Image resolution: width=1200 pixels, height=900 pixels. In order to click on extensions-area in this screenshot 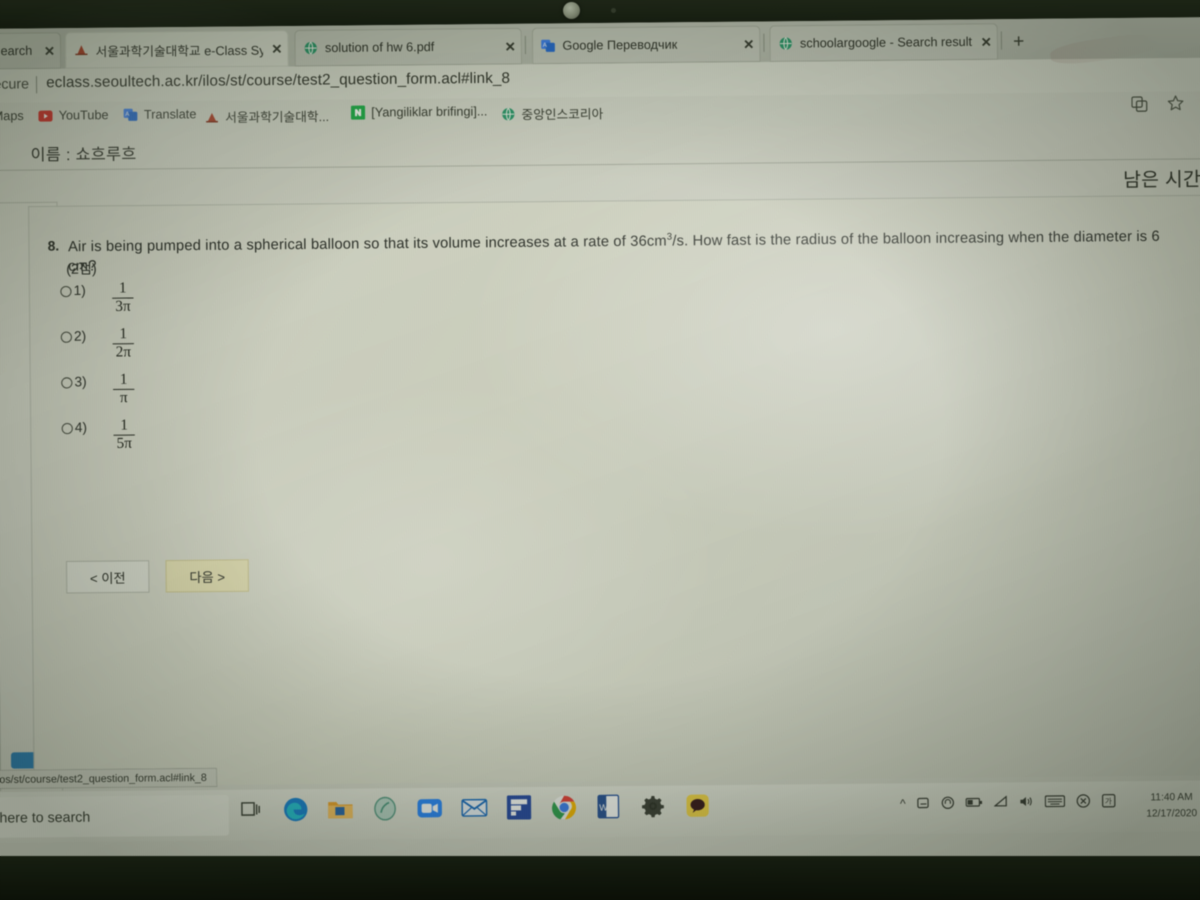, I will do `click(1157, 106)`.